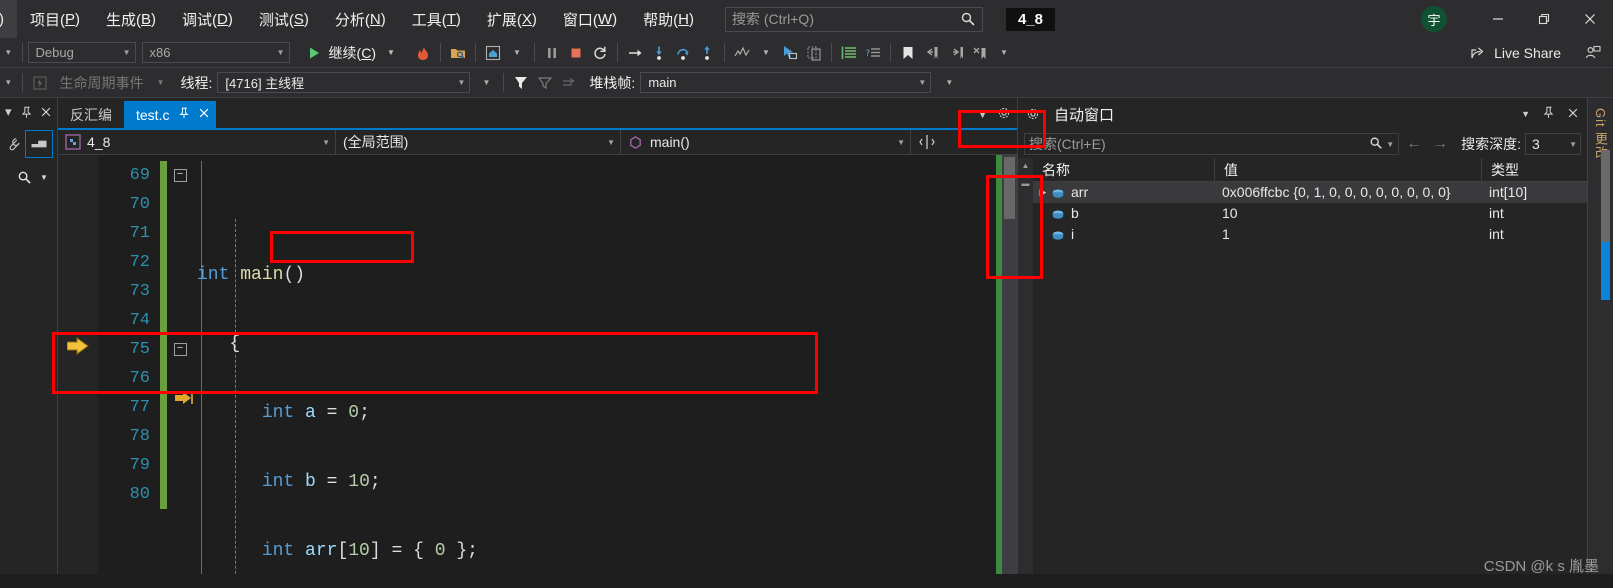 The image size is (1613, 588). I want to click on stackframe-overflow: ▼, so click(949, 83).